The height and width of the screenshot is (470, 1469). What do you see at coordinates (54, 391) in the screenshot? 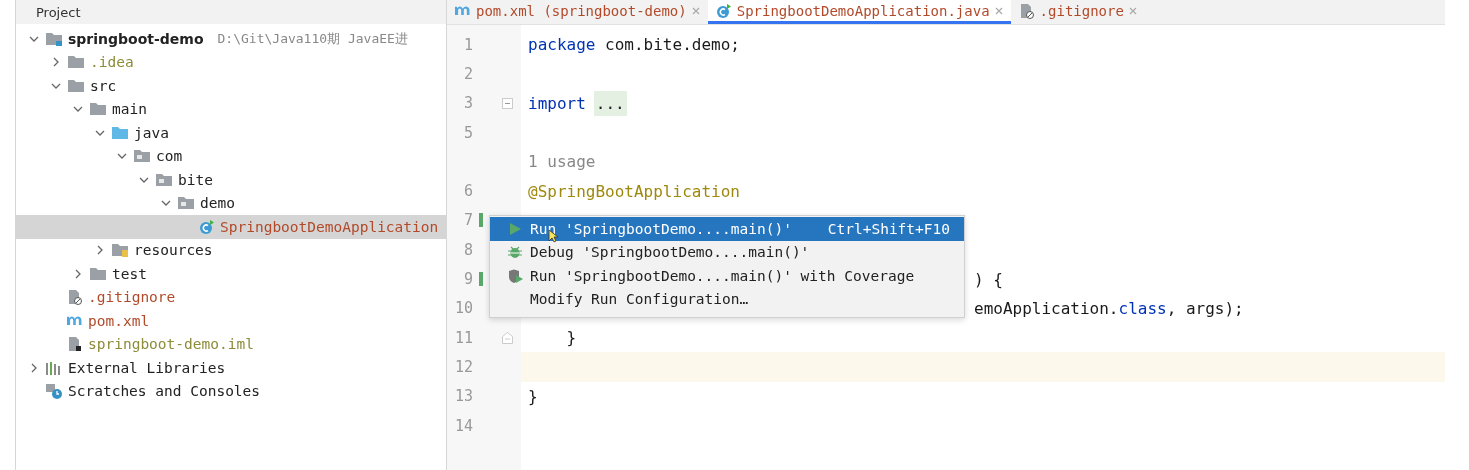
I see `scratches-icon` at bounding box center [54, 391].